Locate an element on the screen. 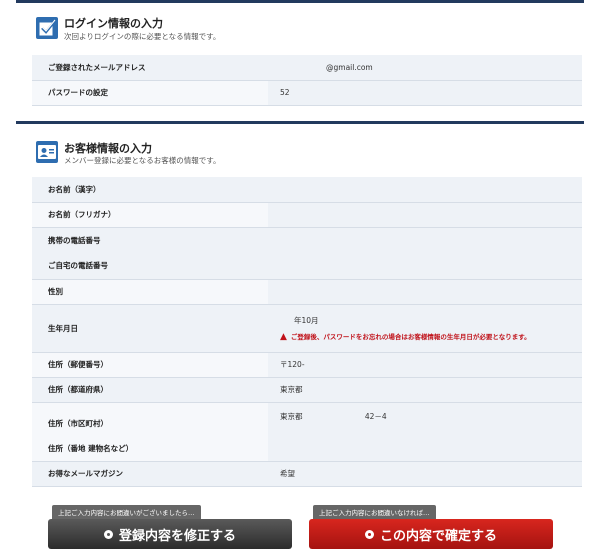 This screenshot has width=600, height=552. row-label: ご登録されたメールアドレス is located at coordinates (150, 68).